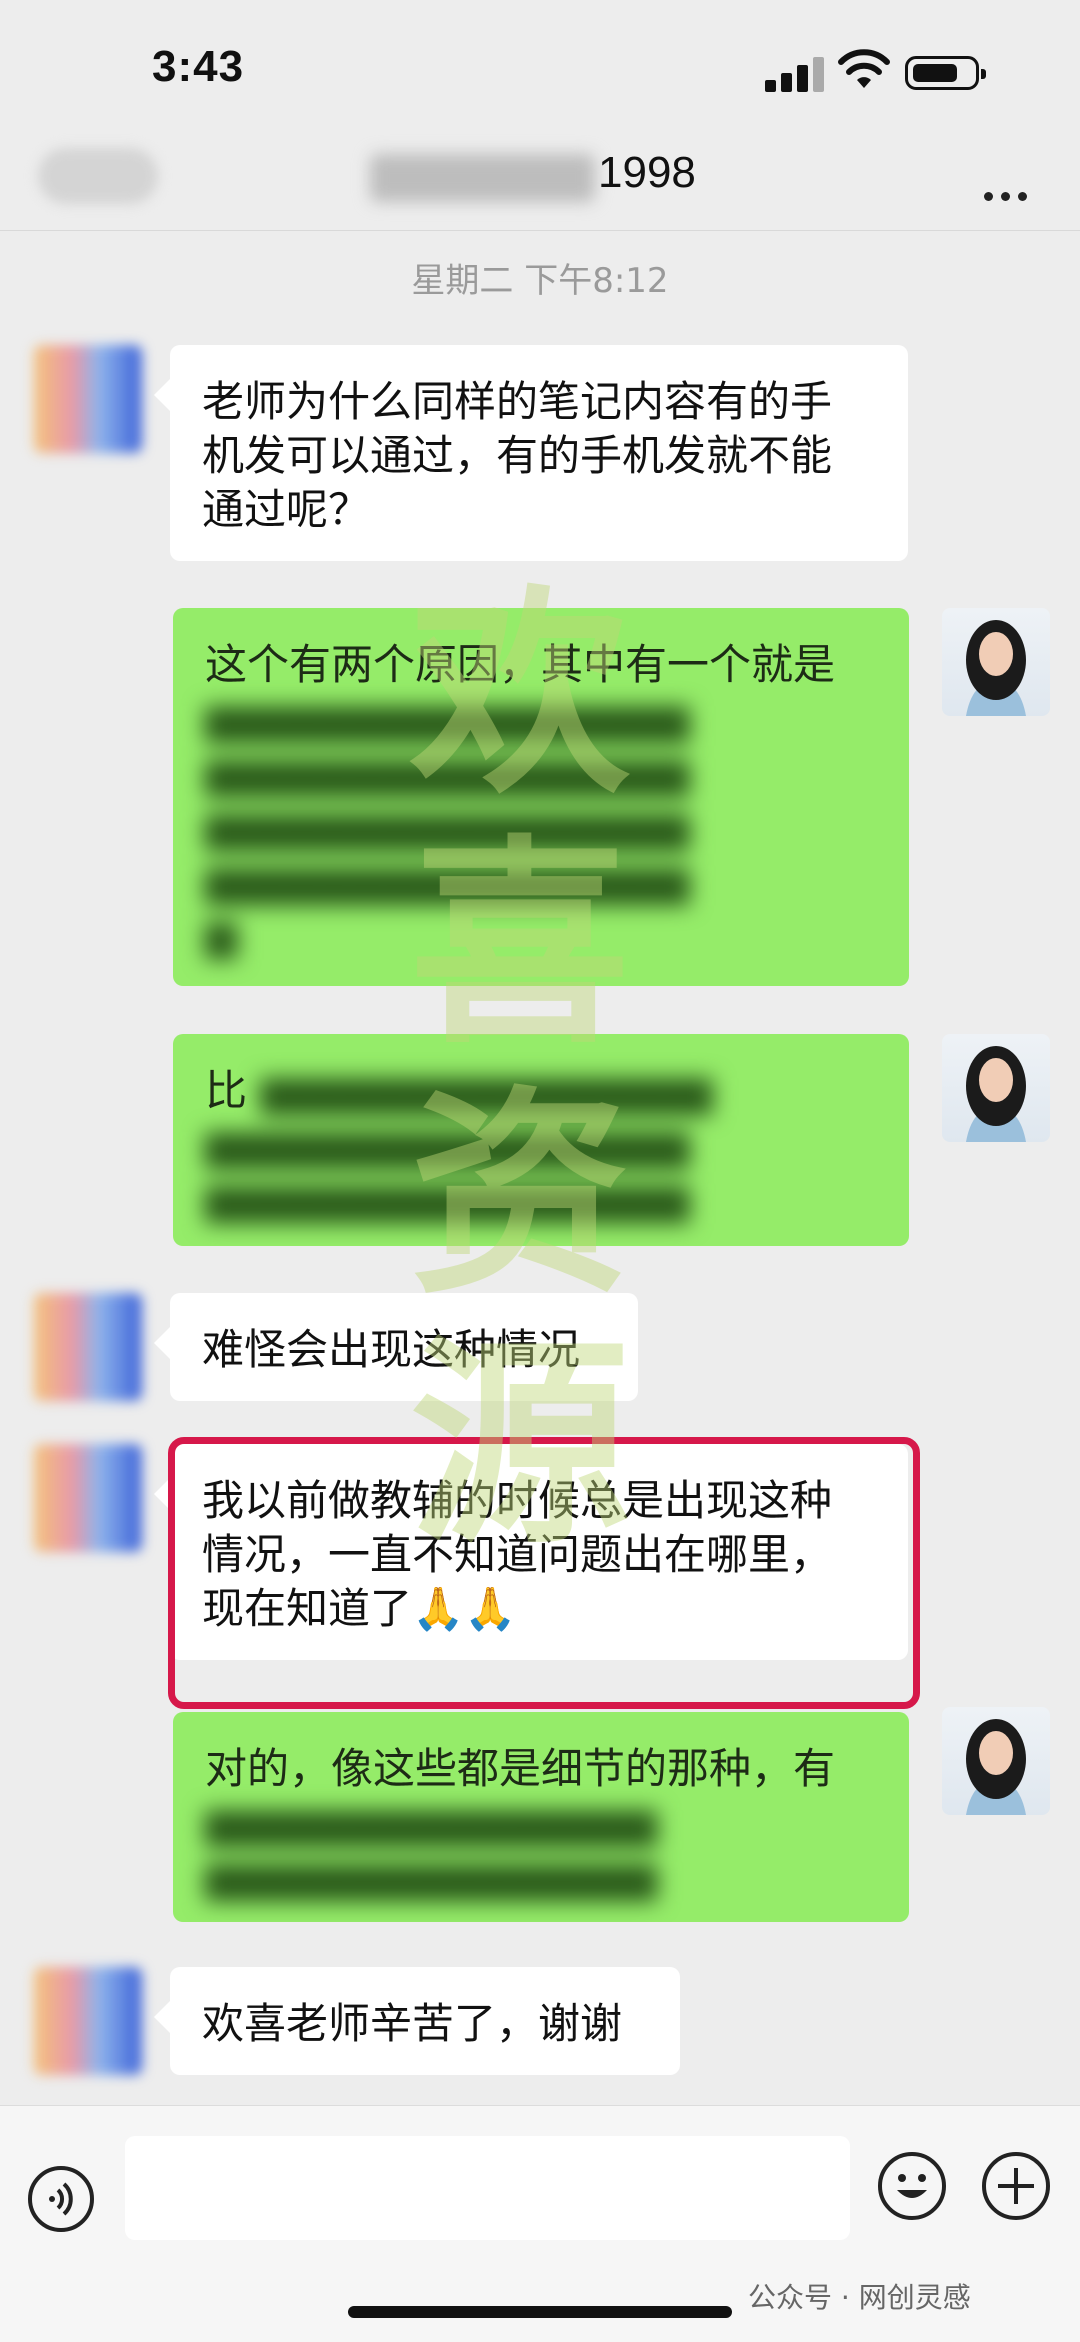 Image resolution: width=1080 pixels, height=2342 pixels. I want to click on more-dots-icon, so click(1005, 190).